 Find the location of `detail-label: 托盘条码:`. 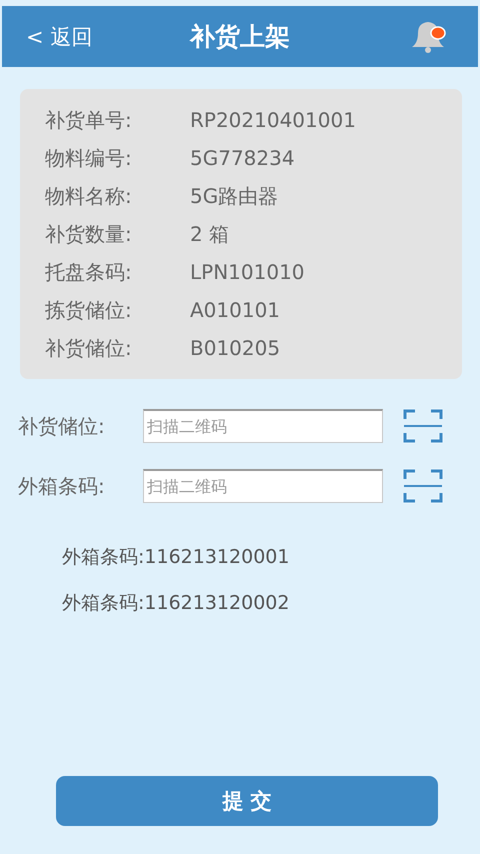

detail-label: 托盘条码: is located at coordinates (89, 272).